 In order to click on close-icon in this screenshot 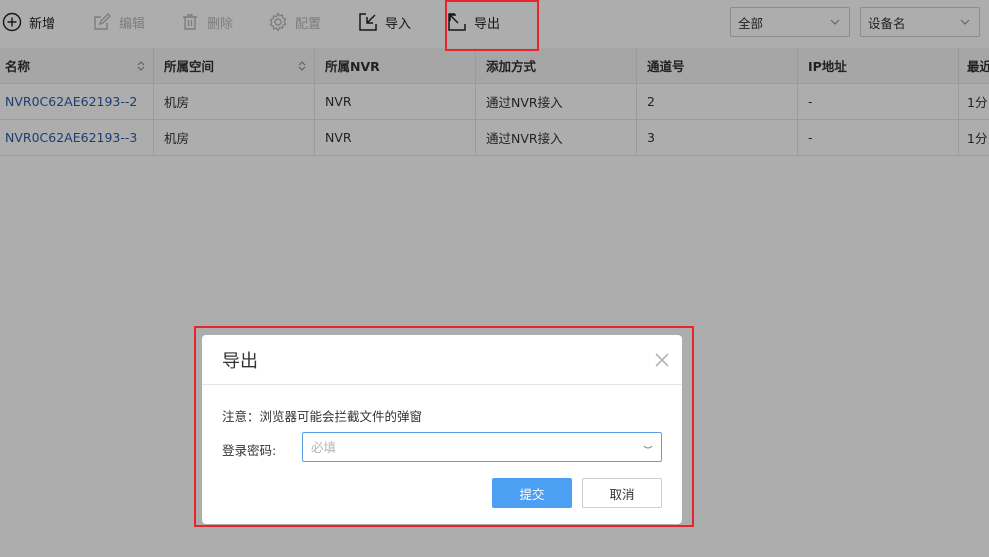, I will do `click(662, 360)`.